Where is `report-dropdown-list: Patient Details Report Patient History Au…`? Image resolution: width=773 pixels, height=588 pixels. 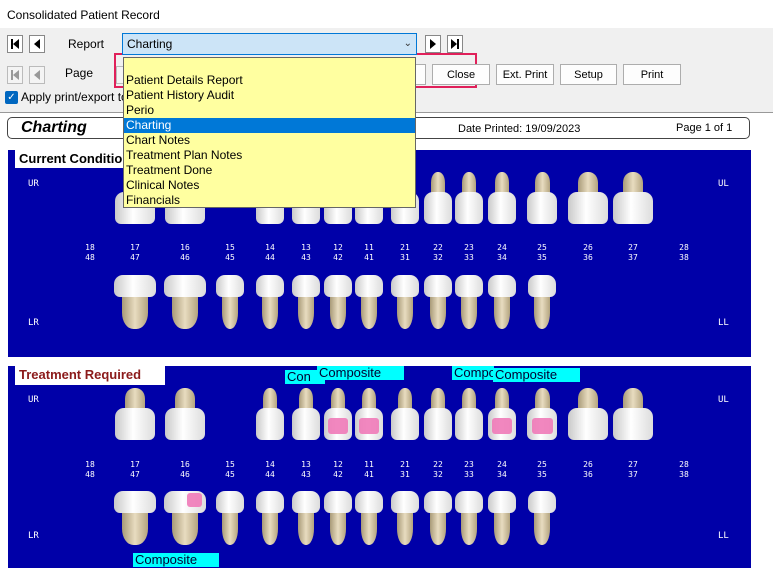
report-dropdown-list: Patient Details Report Patient History Au… is located at coordinates (269, 132).